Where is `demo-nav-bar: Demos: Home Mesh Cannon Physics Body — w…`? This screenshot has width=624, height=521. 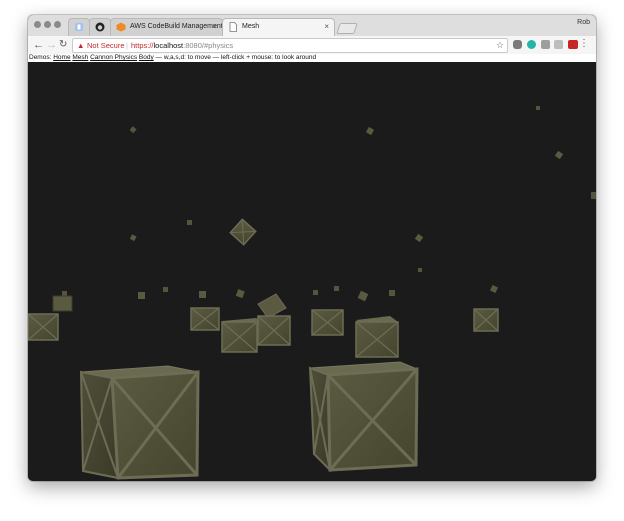 demo-nav-bar: Demos: Home Mesh Cannon Physics Body — w… is located at coordinates (312, 58).